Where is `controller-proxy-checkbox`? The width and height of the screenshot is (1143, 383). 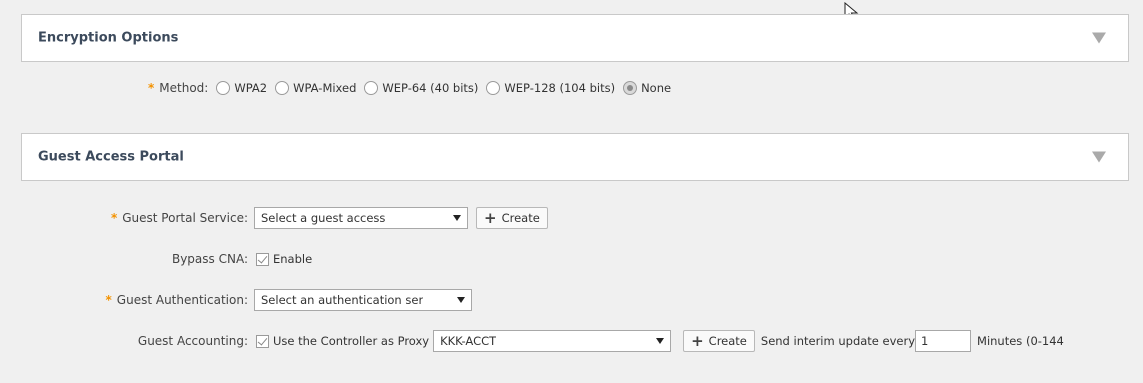 controller-proxy-checkbox is located at coordinates (262, 341).